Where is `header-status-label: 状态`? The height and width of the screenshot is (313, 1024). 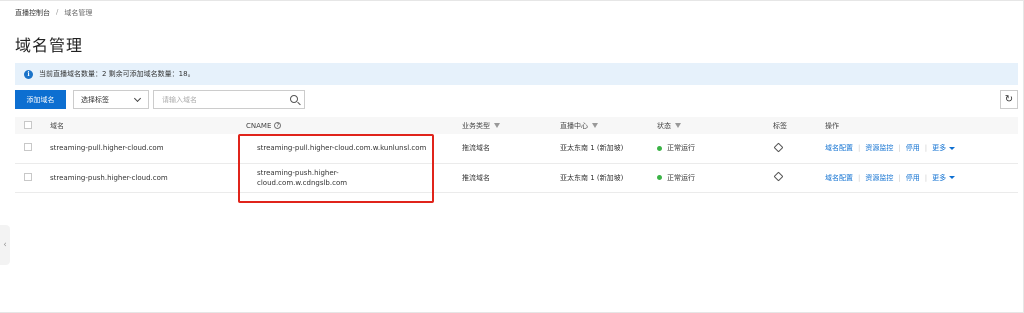 header-status-label: 状态 is located at coordinates (664, 125).